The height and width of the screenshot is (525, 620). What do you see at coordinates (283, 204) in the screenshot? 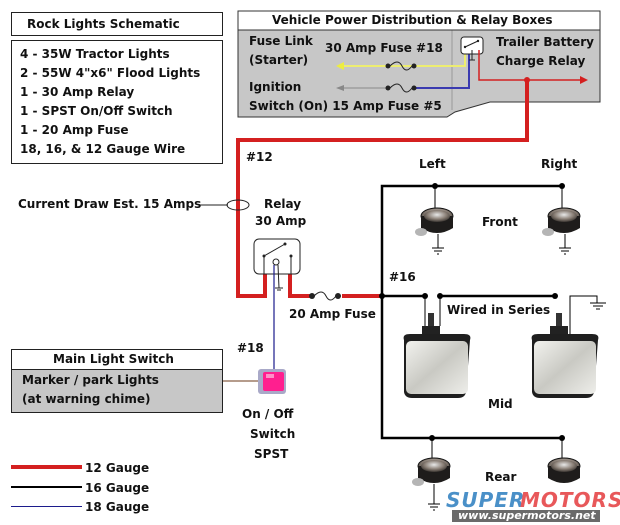
I see `relay-label-1: Relay` at bounding box center [283, 204].